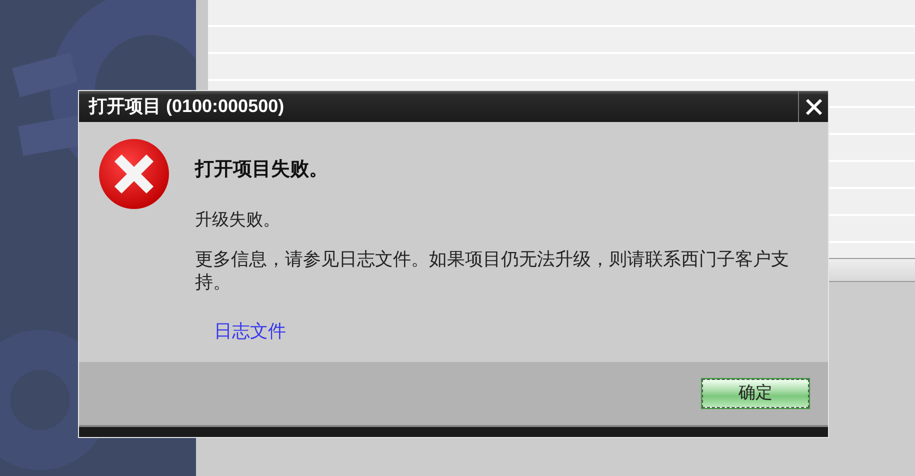 Image resolution: width=915 pixels, height=476 pixels. What do you see at coordinates (492, 271) in the screenshot?
I see `details-text: 更多信息，请参见日志文件。如果项目仍无法升级，则请联系西门子客户支持。` at bounding box center [492, 271].